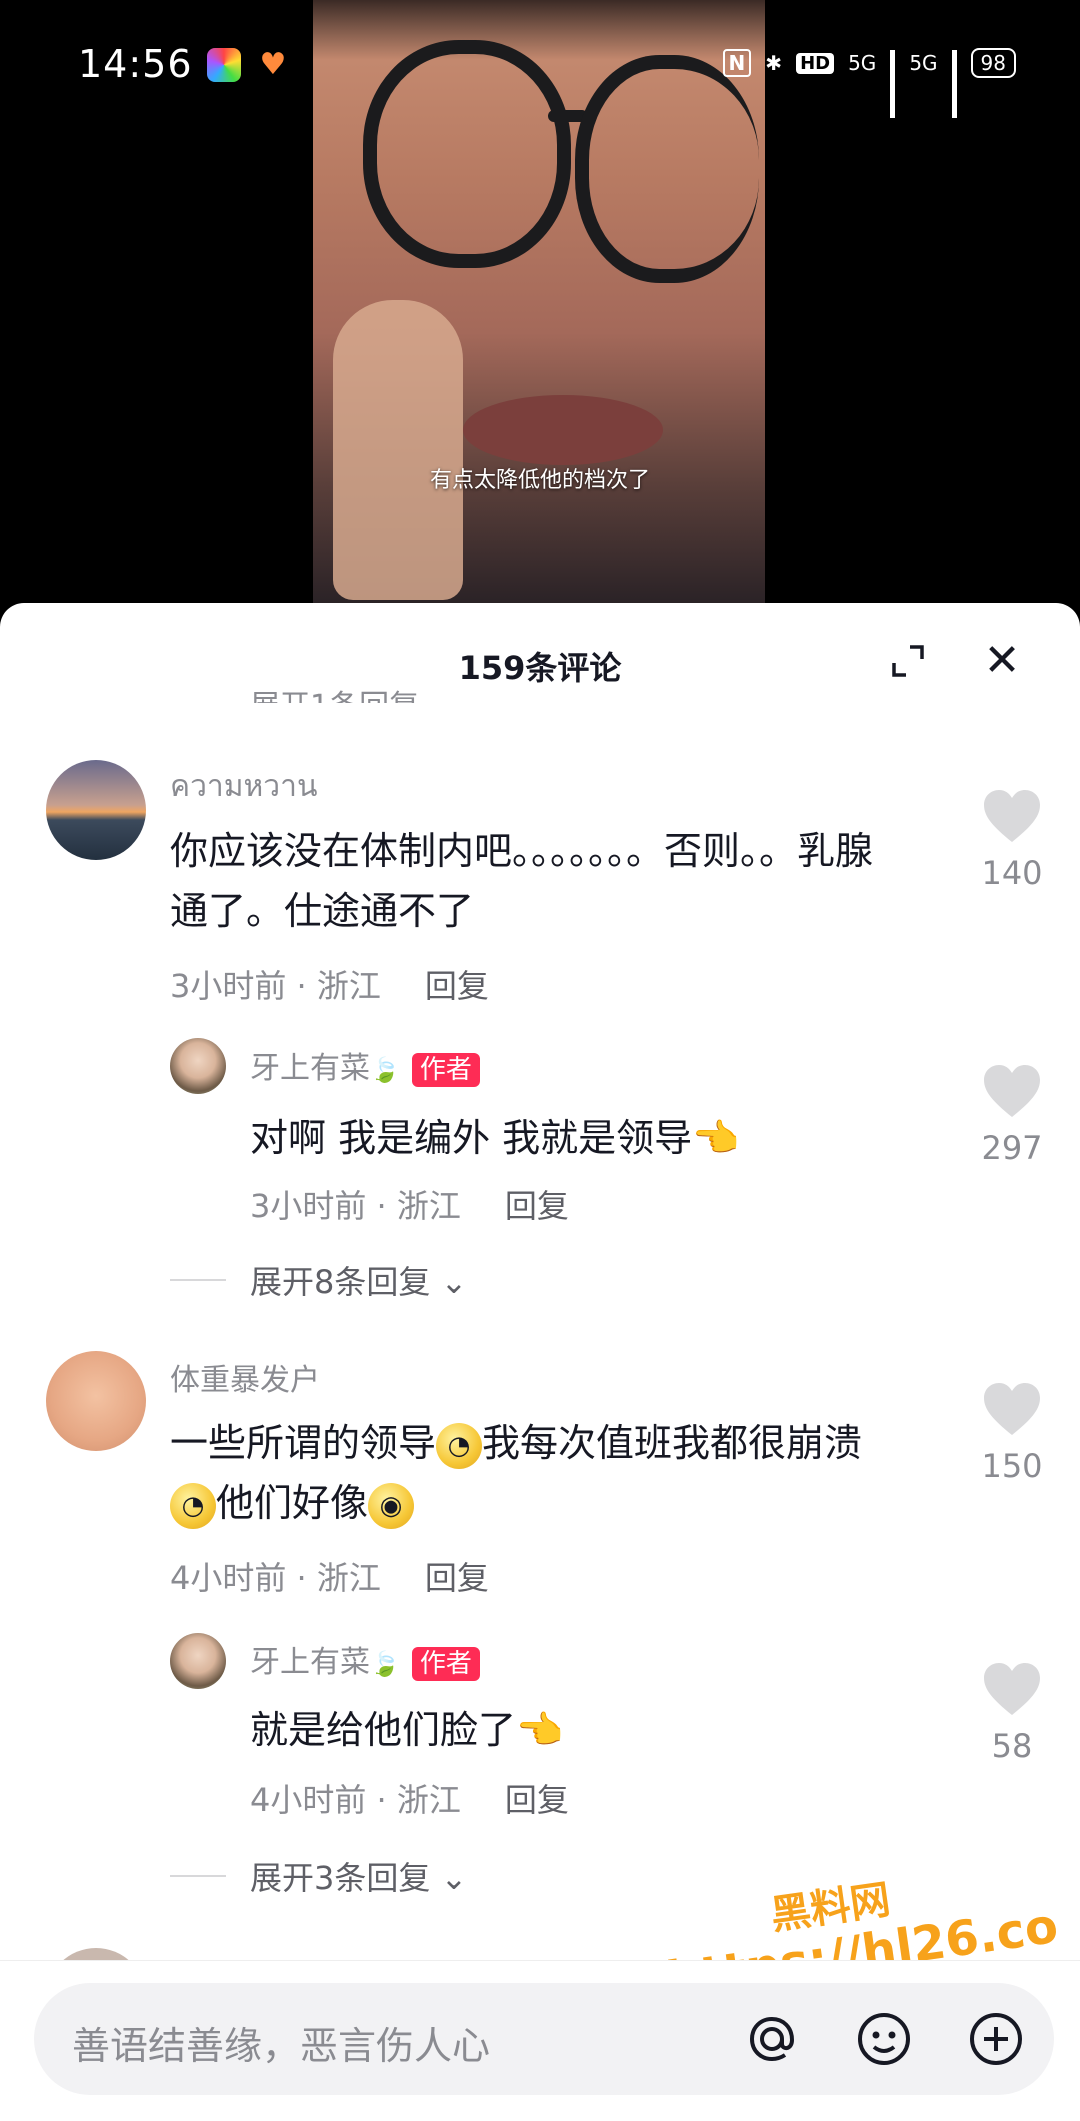 This screenshot has height=2121, width=1080. Describe the element at coordinates (1012, 873) in the screenshot. I see `like-count: 140` at that location.